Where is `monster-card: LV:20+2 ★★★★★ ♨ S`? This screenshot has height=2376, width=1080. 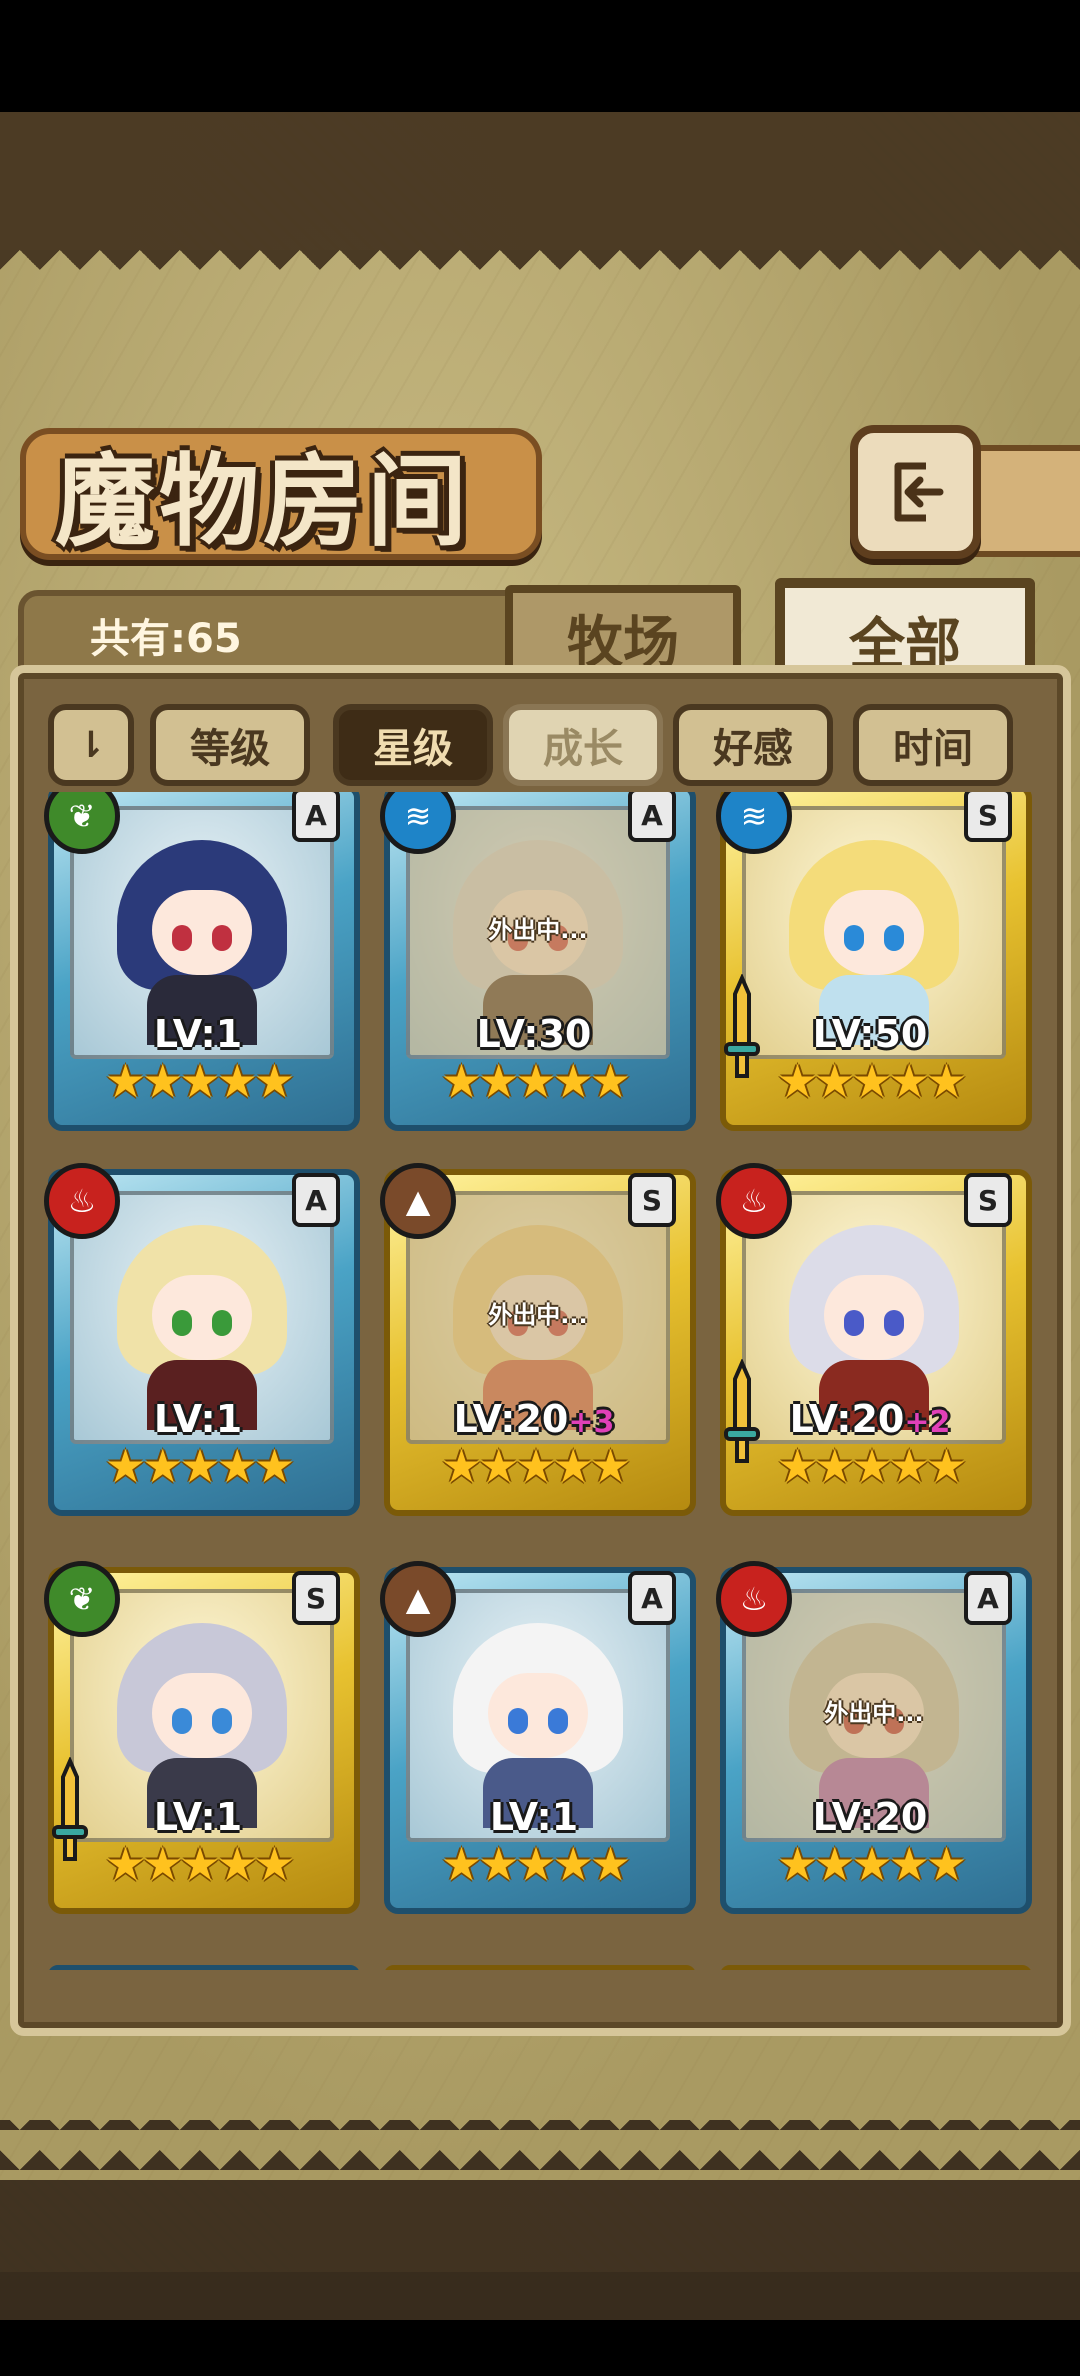 monster-card: LV:20+2 ★★★★★ ♨ S is located at coordinates (874, 1339).